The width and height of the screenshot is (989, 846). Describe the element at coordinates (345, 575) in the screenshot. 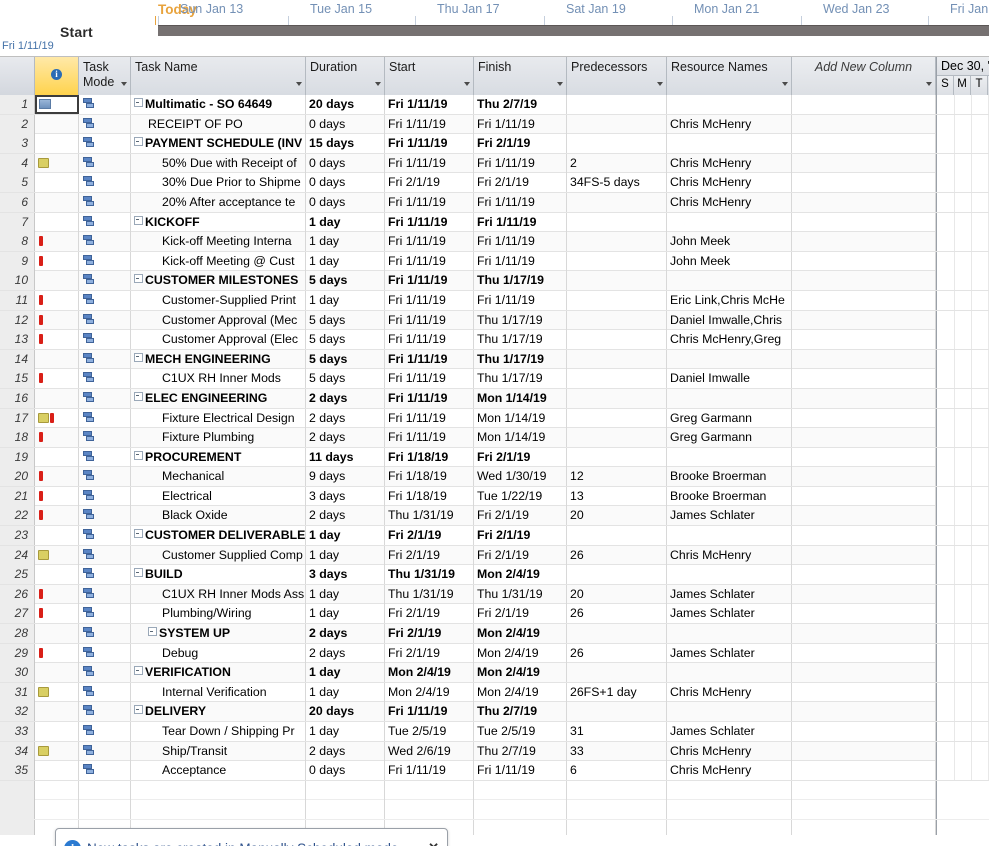

I see `row-duration: 3 days` at that location.